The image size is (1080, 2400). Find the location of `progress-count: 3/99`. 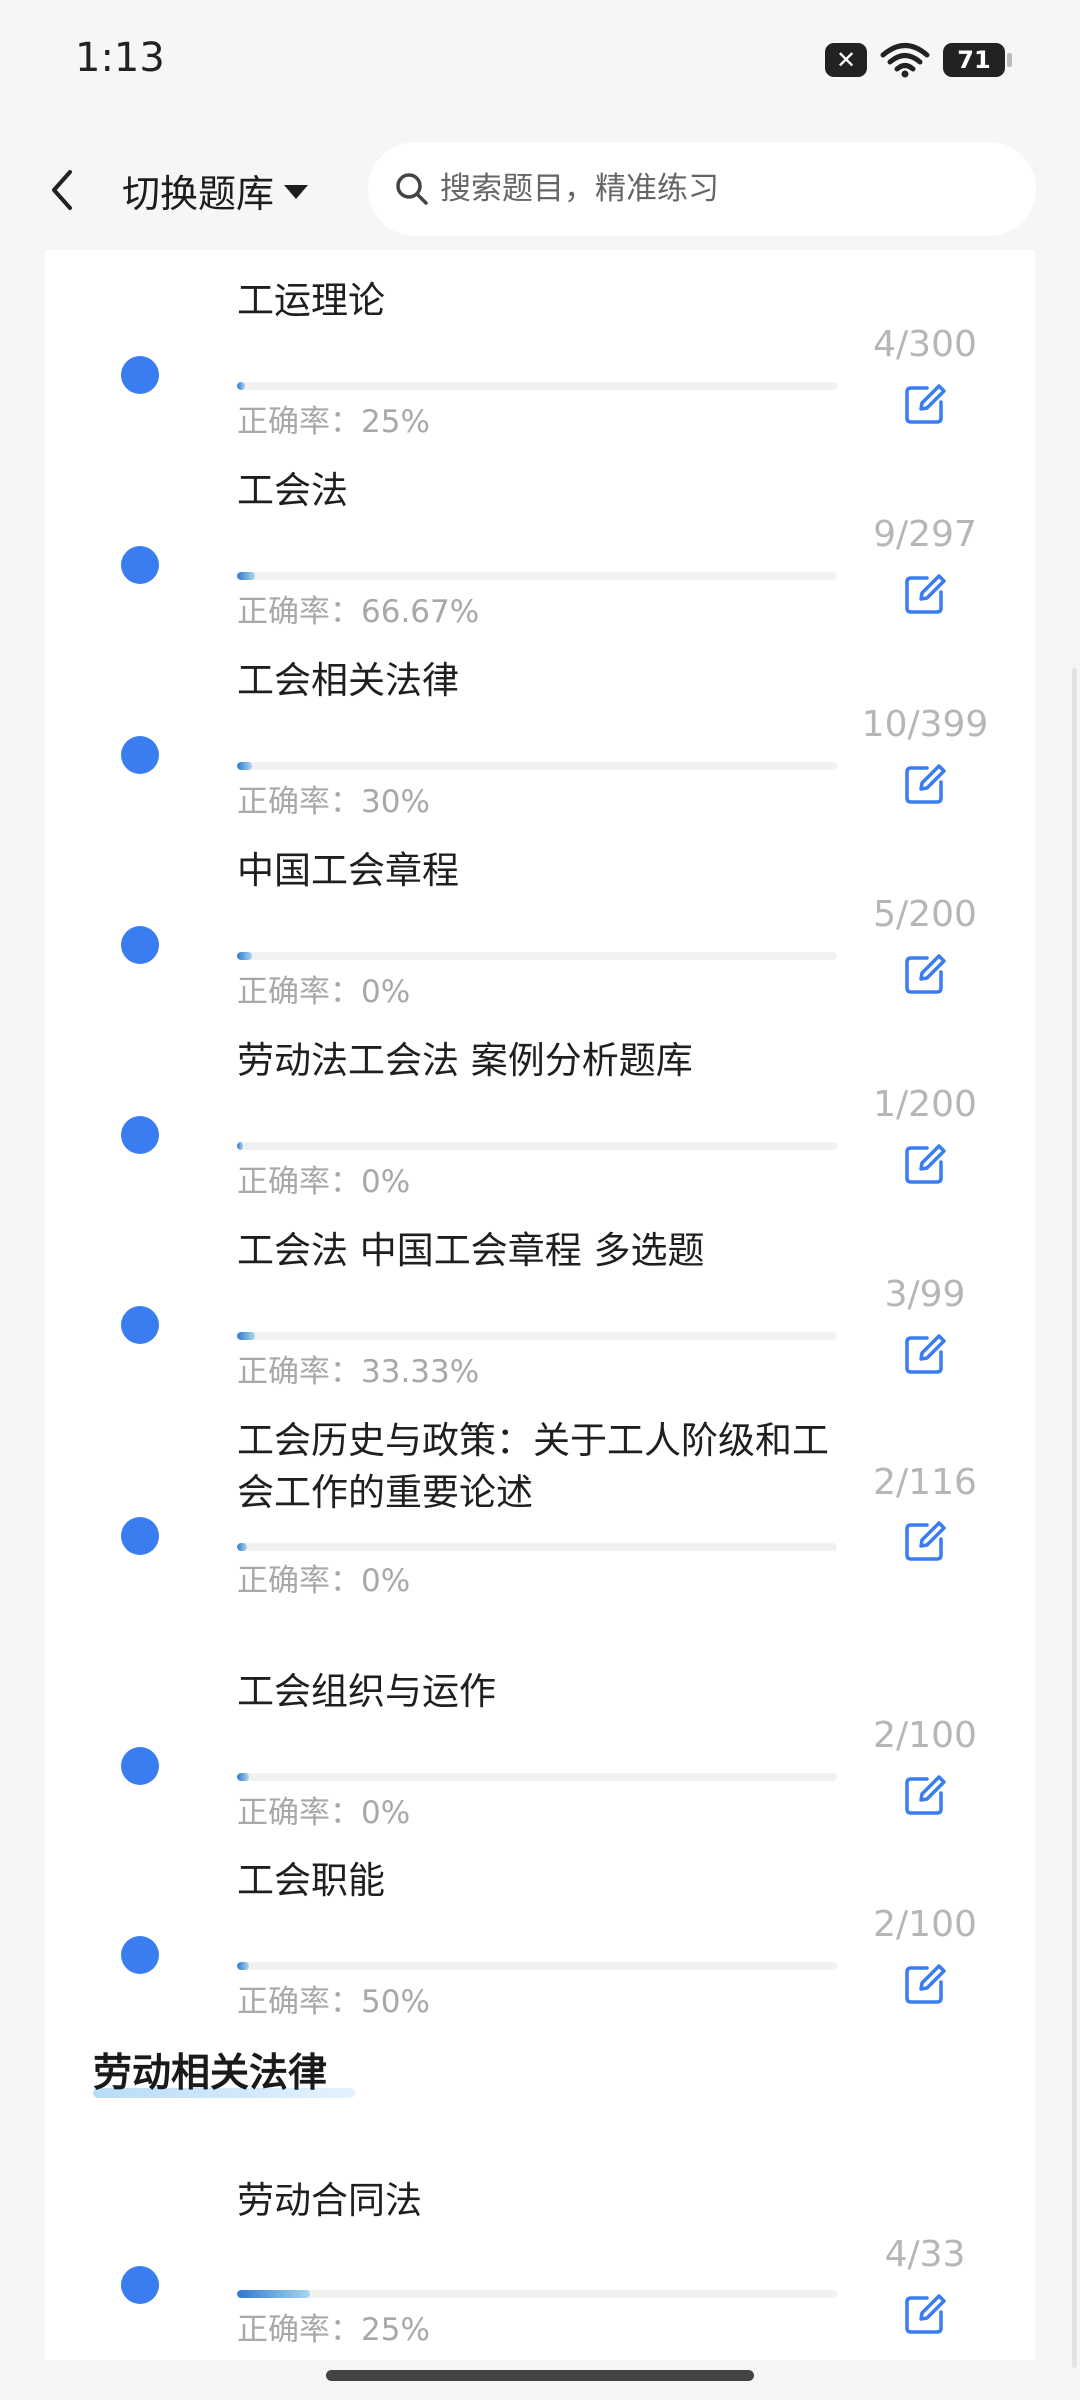

progress-count: 3/99 is located at coordinates (925, 1294).